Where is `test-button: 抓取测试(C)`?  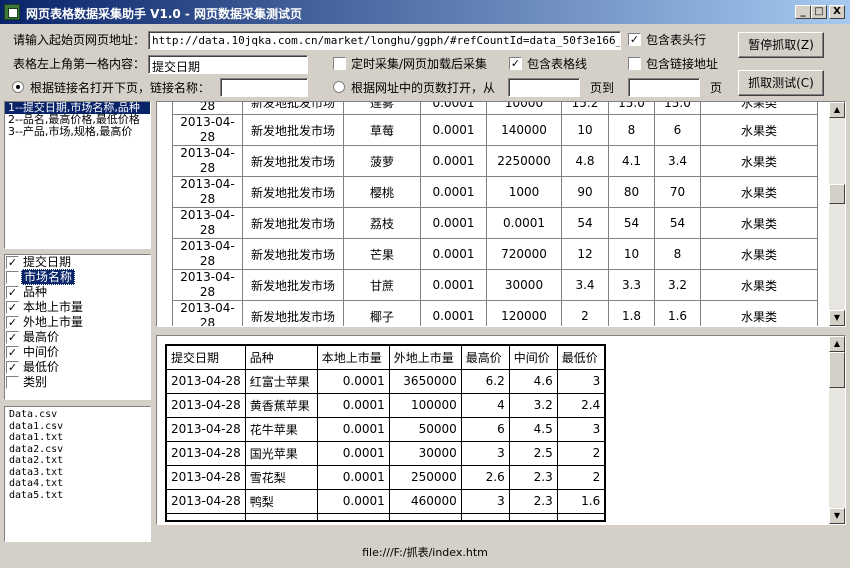 test-button: 抓取测试(C) is located at coordinates (781, 83).